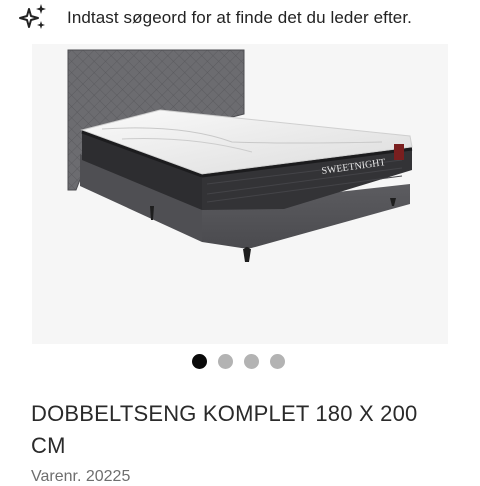  What do you see at coordinates (238, 361) in the screenshot?
I see `gallery-pagination` at bounding box center [238, 361].